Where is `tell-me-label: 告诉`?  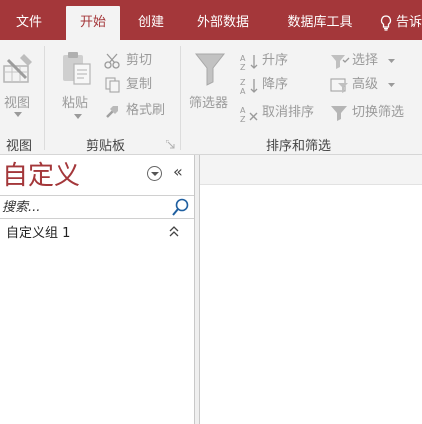
tell-me-label: 告诉 is located at coordinates (409, 22).